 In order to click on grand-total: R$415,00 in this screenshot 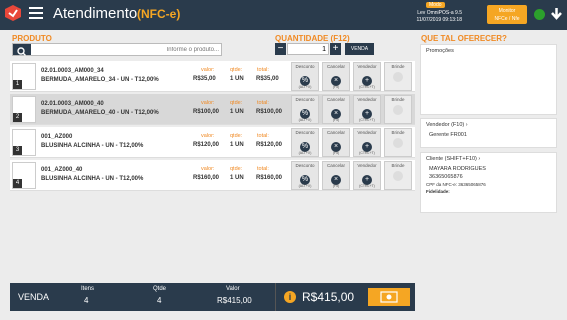, I will do `click(328, 297)`.